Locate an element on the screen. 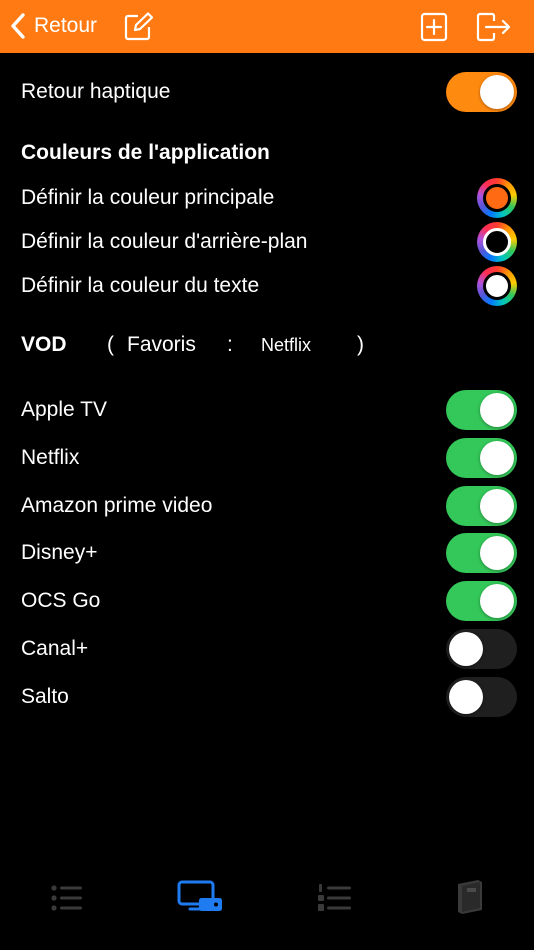  favorites-colon: : is located at coordinates (230, 344).